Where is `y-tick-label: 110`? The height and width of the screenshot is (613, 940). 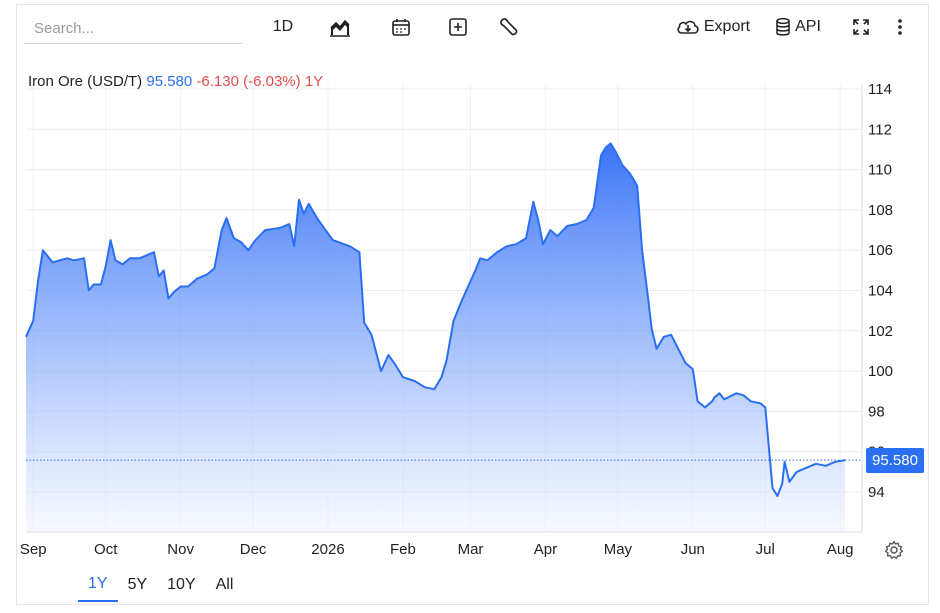 y-tick-label: 110 is located at coordinates (880, 170).